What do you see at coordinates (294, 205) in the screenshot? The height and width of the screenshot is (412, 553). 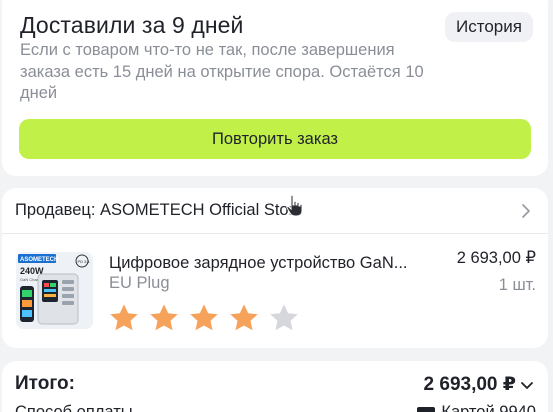 I see `hand-cursor-icon` at bounding box center [294, 205].